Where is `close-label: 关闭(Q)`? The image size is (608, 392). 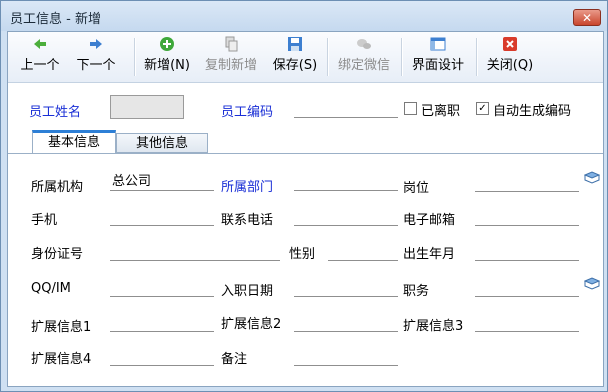 close-label: 关闭(Q) is located at coordinates (510, 65).